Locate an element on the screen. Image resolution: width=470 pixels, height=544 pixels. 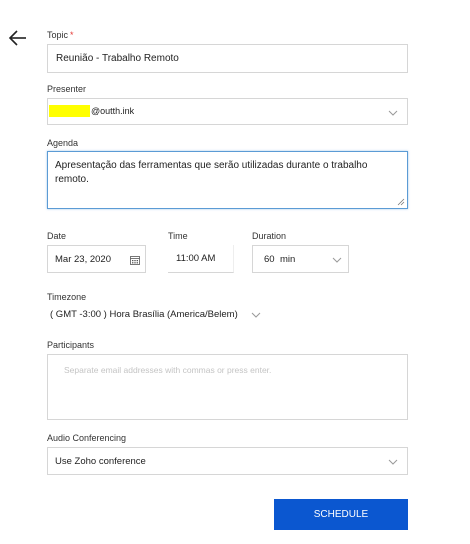
topic-input: Reunião - Trabalho Remoto is located at coordinates (227, 58).